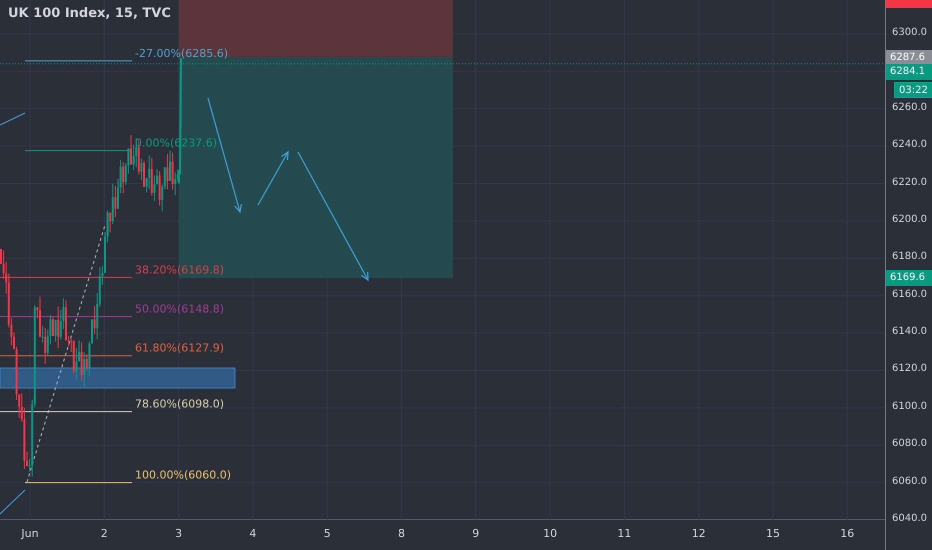 The height and width of the screenshot is (550, 932). Describe the element at coordinates (909, 518) in the screenshot. I see `price-axis-label: 6040.0` at that location.